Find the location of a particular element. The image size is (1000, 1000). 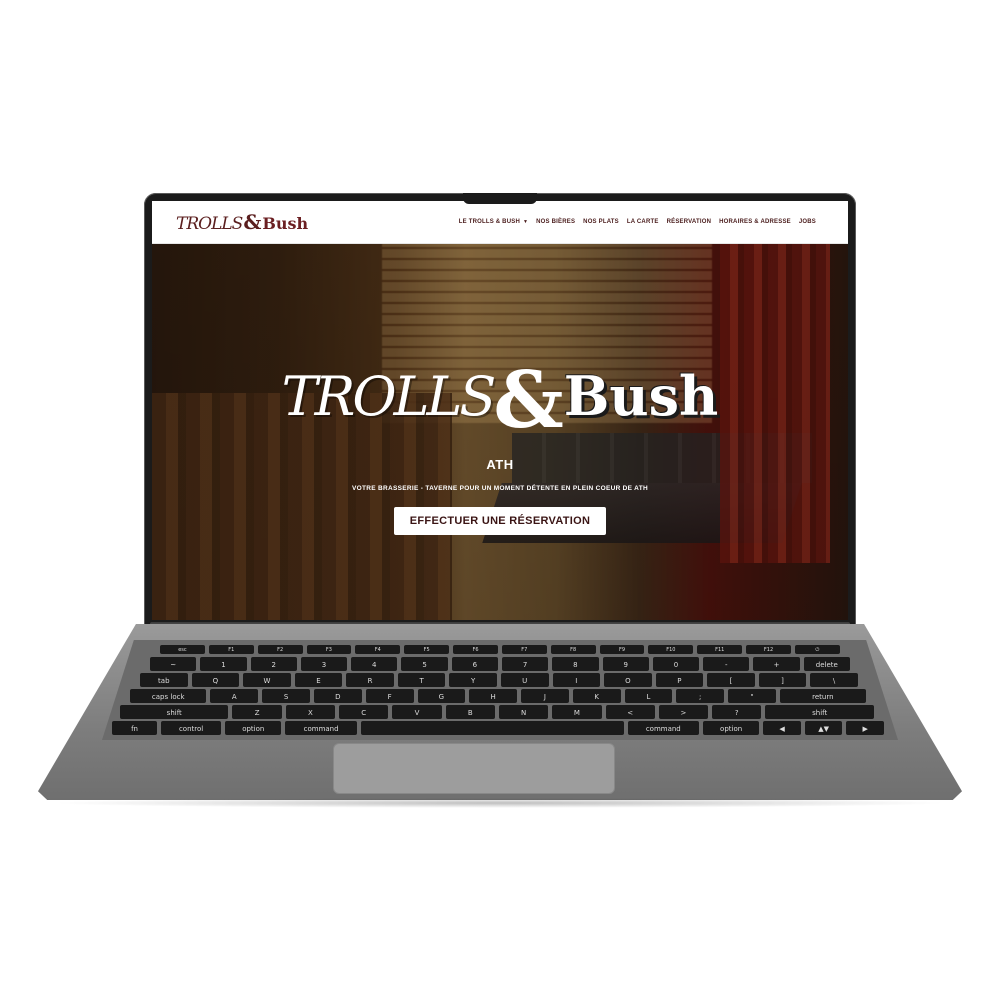

nav-le-trolls-bush: LE TROLLS & BUSH ▼ is located at coordinates (493, 222).